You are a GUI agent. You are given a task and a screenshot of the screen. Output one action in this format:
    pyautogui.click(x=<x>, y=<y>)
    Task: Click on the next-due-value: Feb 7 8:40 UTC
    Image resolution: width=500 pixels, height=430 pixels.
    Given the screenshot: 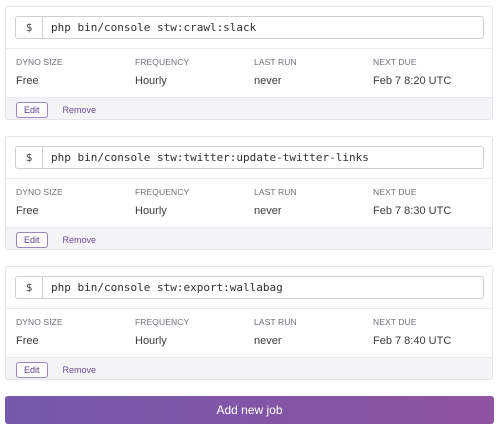 What is the action you would take?
    pyautogui.click(x=412, y=341)
    